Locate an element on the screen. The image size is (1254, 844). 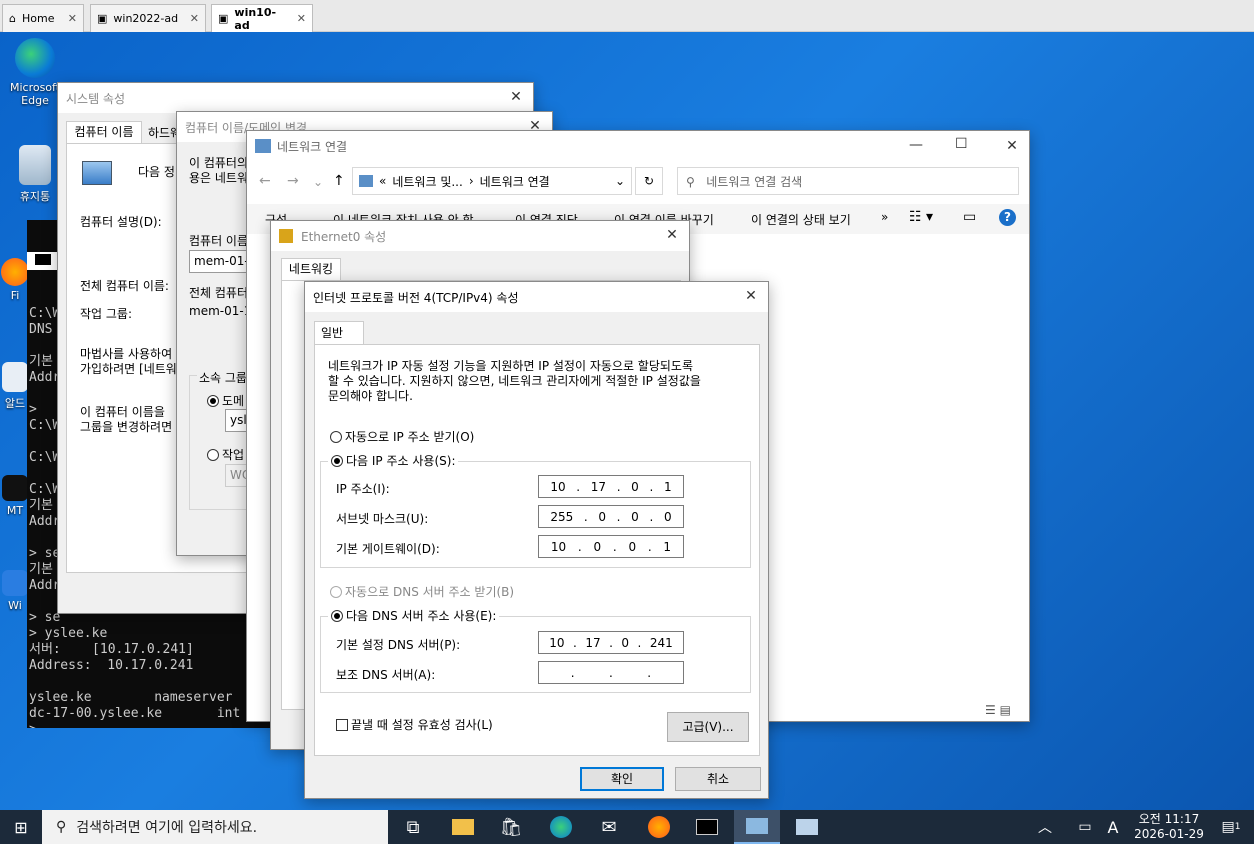
checkbox-label: 끝낼 때 설정 유효성 검사(L) is located at coordinates (422, 725).